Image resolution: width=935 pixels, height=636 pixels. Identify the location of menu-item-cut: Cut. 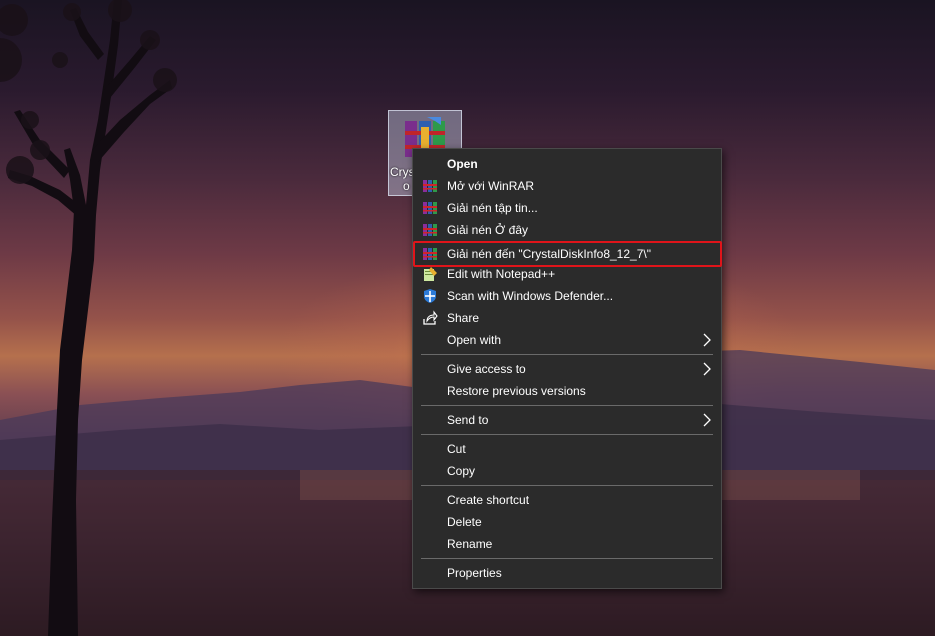
(567, 449).